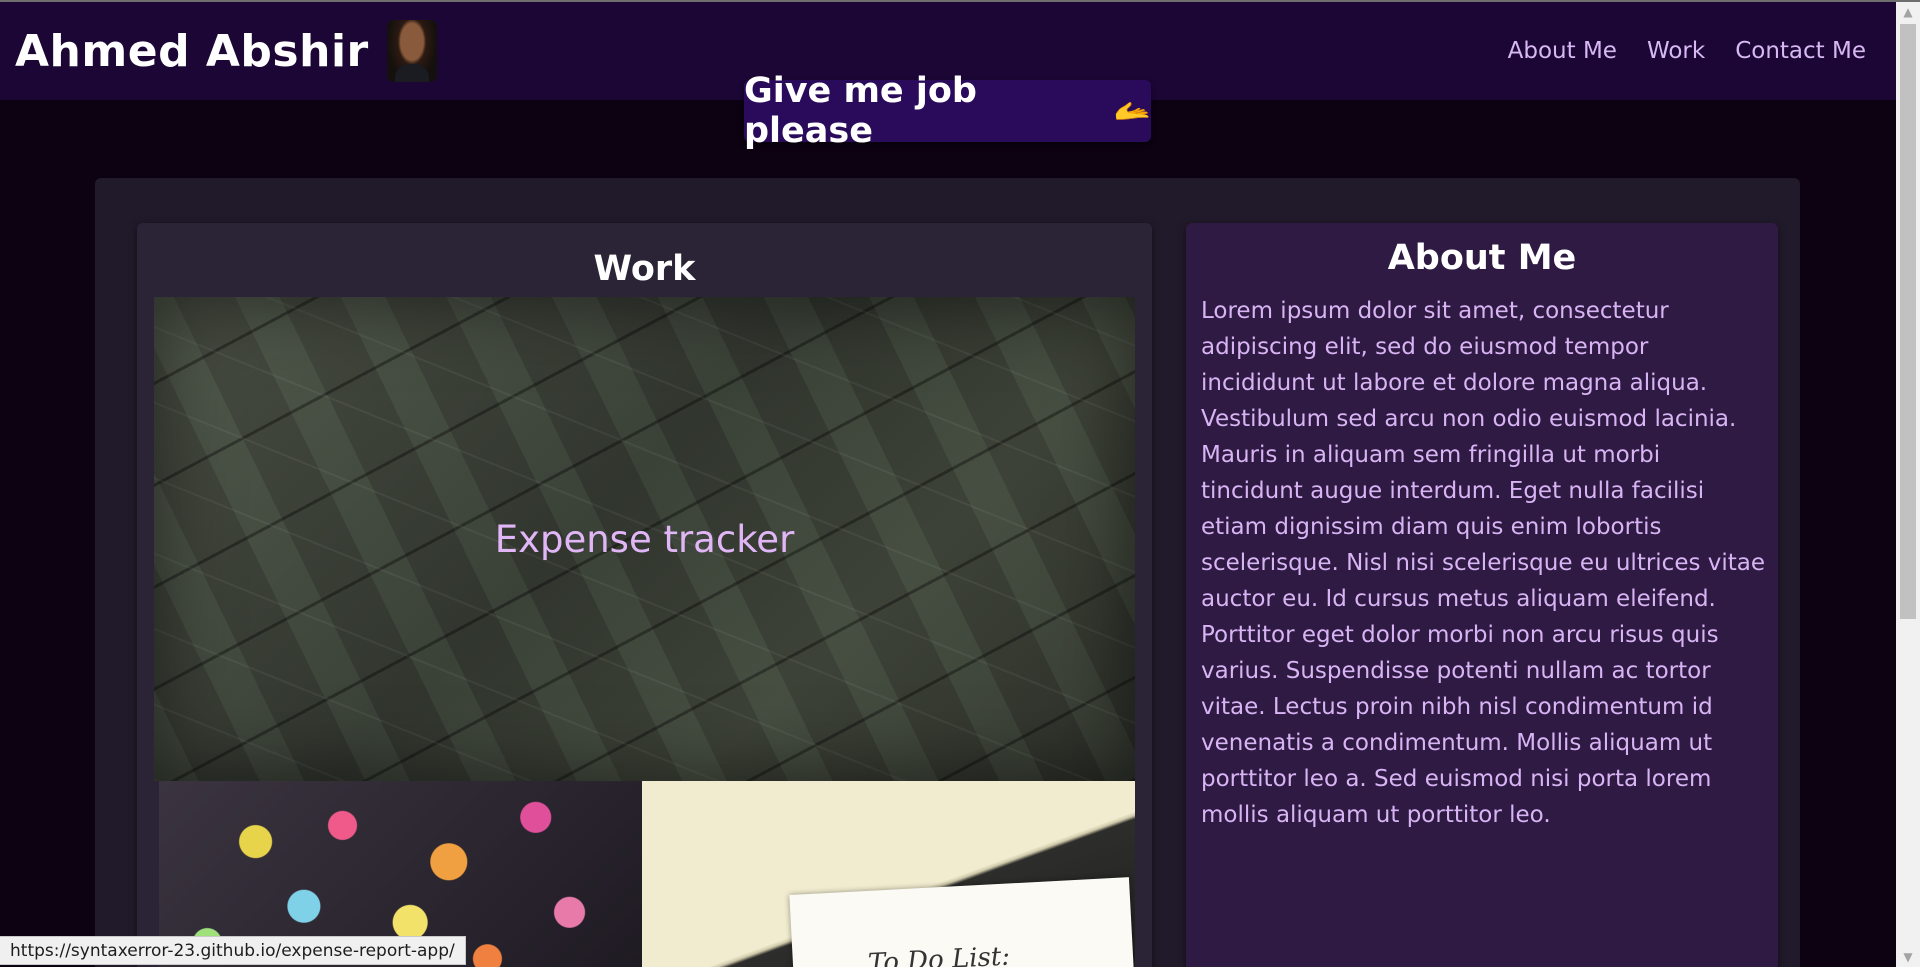  What do you see at coordinates (1908, 957) in the screenshot?
I see `scroll-down-icon: ▼` at bounding box center [1908, 957].